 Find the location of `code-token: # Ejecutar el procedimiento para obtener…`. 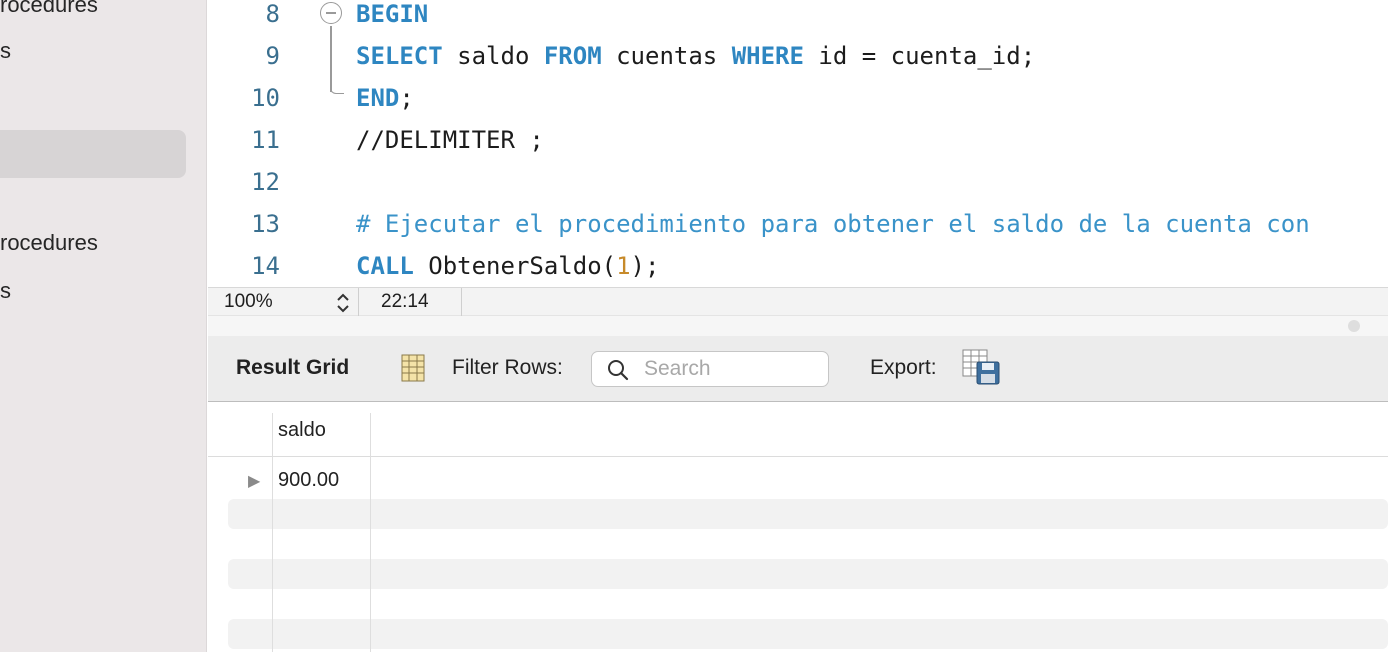

code-token: # Ejecutar el procedimiento para obtener… is located at coordinates (833, 224).